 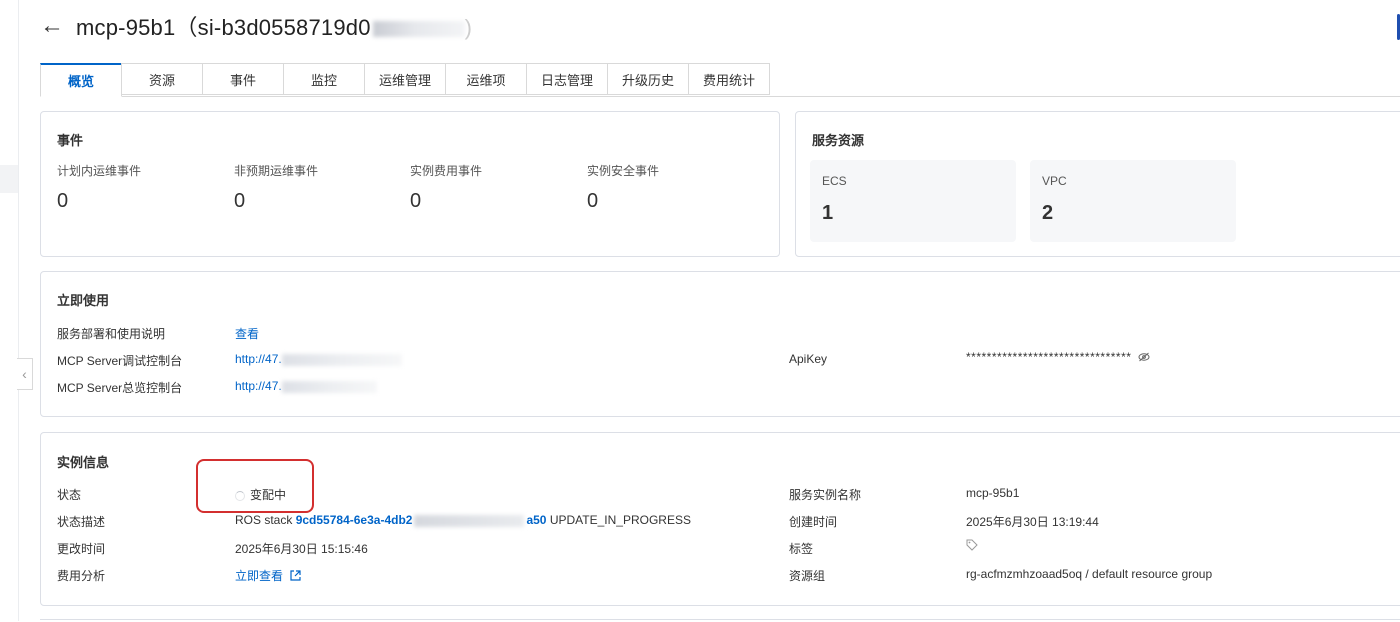 I want to click on use-now-title: 立即使用, so click(x=83, y=300).